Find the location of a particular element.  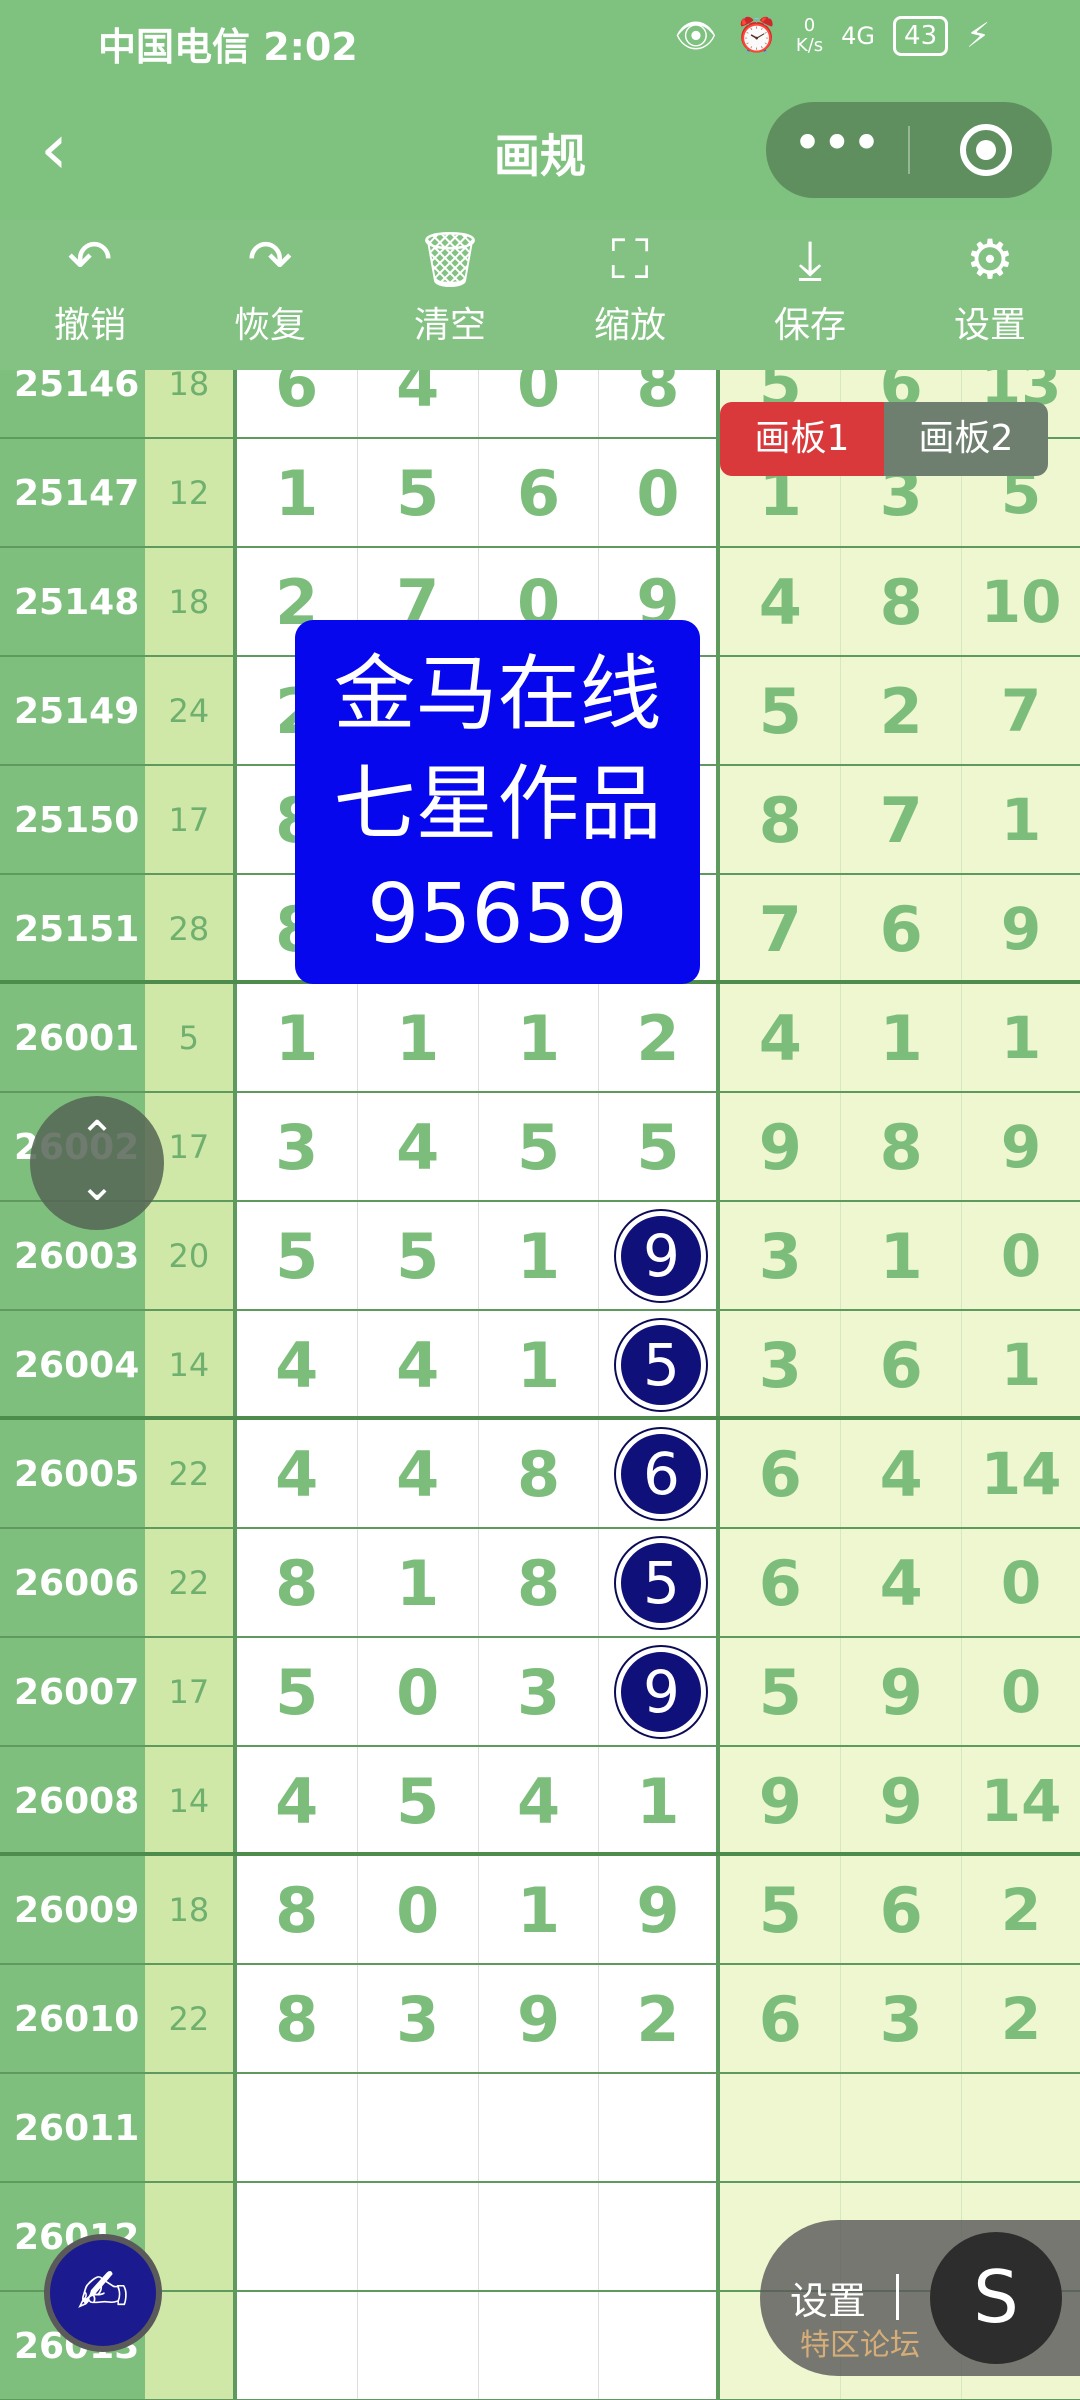

undo-button: ↶ 撤销 is located at coordinates (90, 295).